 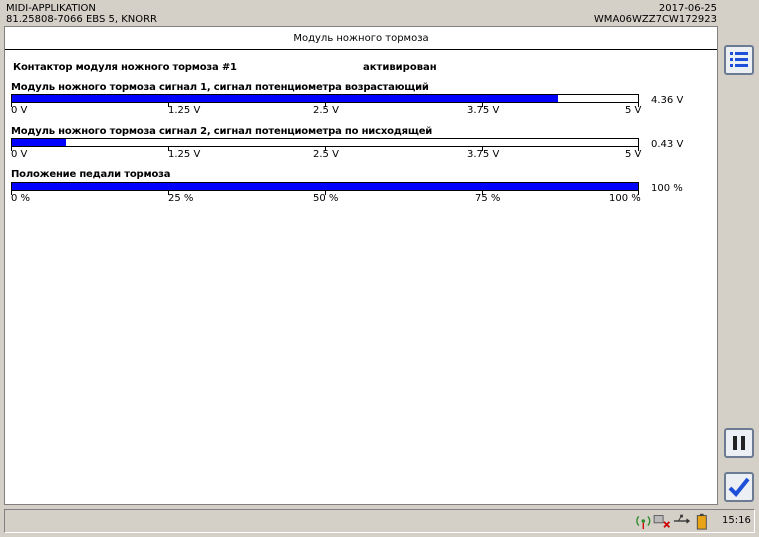 I want to click on system-tray, so click(x=671, y=521).